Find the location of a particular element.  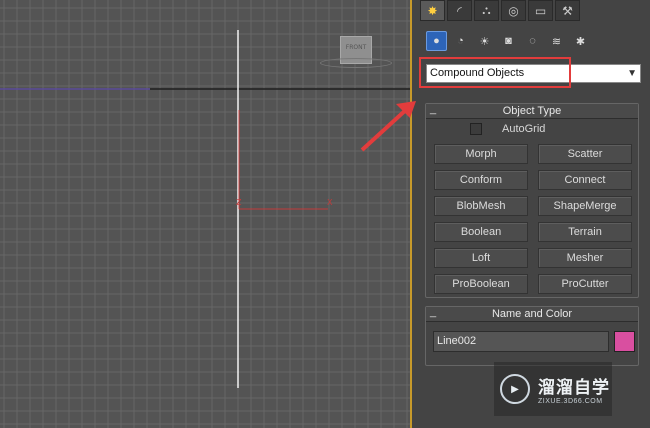

tab-motion-icon: ◎ is located at coordinates (513, 10).